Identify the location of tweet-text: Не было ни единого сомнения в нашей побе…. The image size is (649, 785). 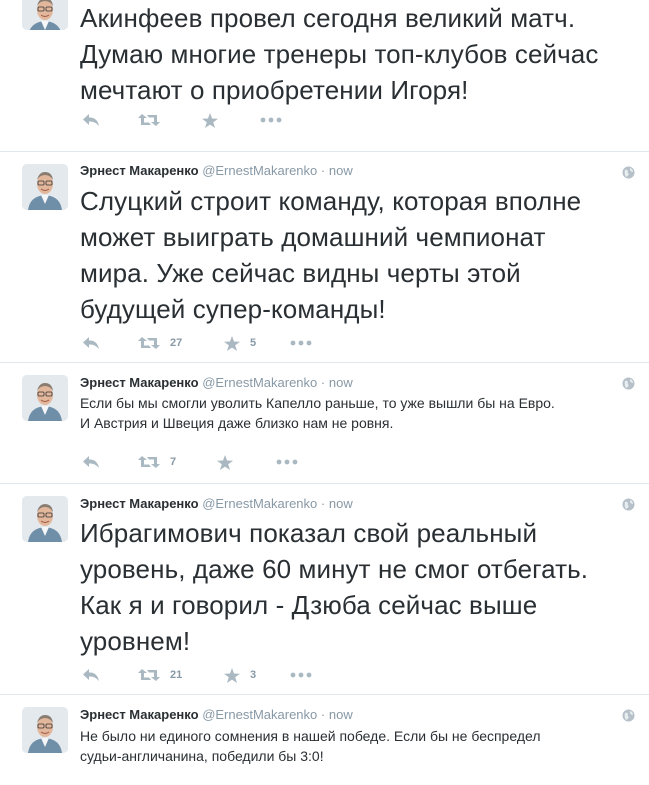
(310, 746).